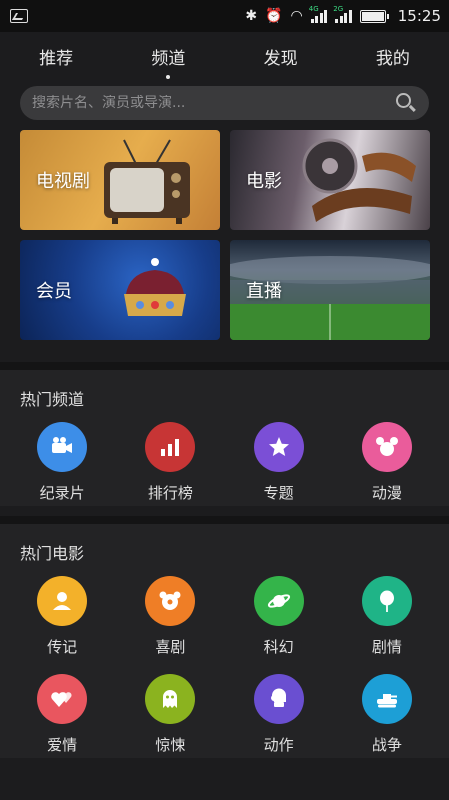  Describe the element at coordinates (278, 647) in the screenshot. I see `icon-label: 科幻` at that location.